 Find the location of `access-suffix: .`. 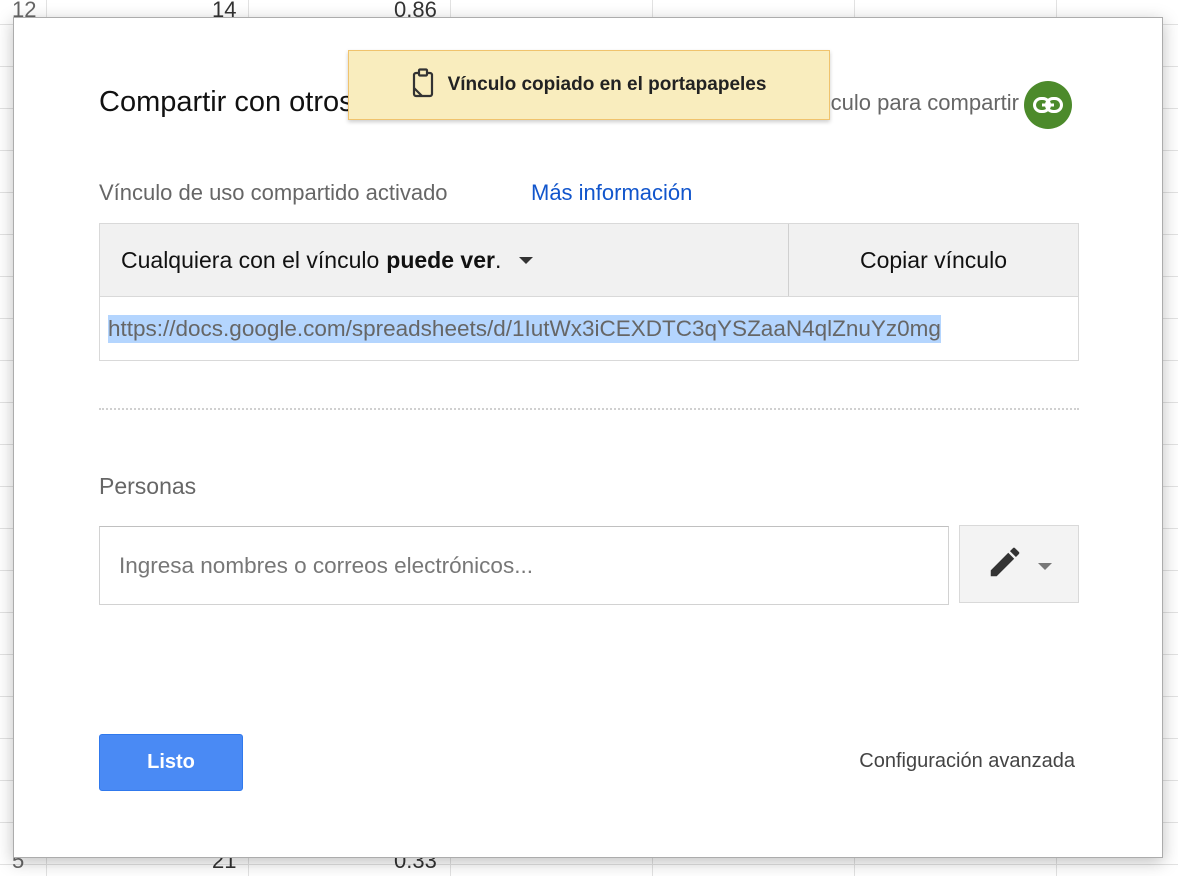

access-suffix: . is located at coordinates (498, 259).